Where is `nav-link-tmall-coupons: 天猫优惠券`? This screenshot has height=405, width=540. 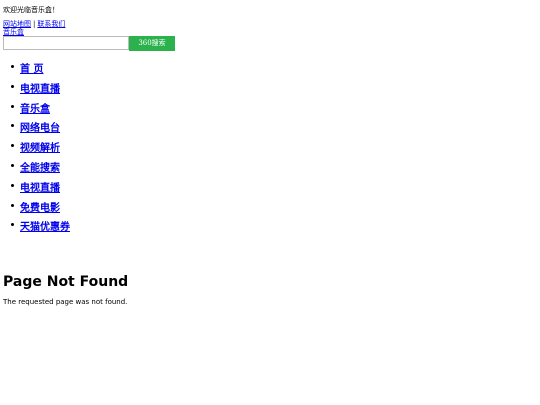
nav-link-tmall-coupons: 天猫优惠券 is located at coordinates (45, 227).